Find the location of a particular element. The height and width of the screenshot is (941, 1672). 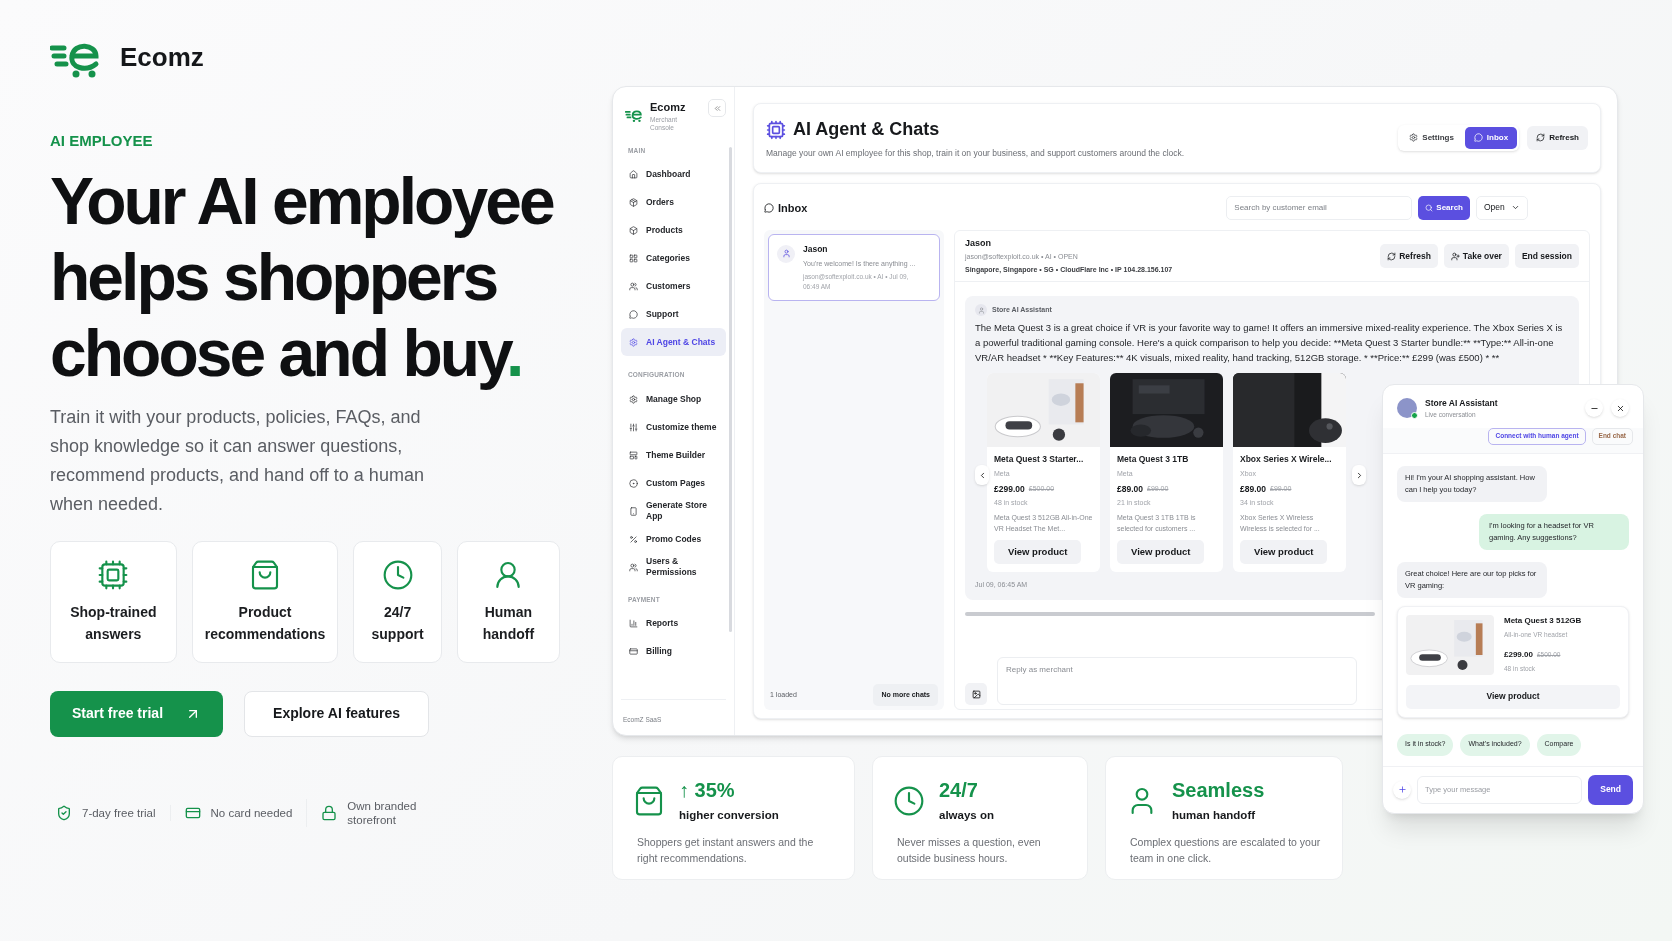

stat-icon is located at coordinates (649, 801).